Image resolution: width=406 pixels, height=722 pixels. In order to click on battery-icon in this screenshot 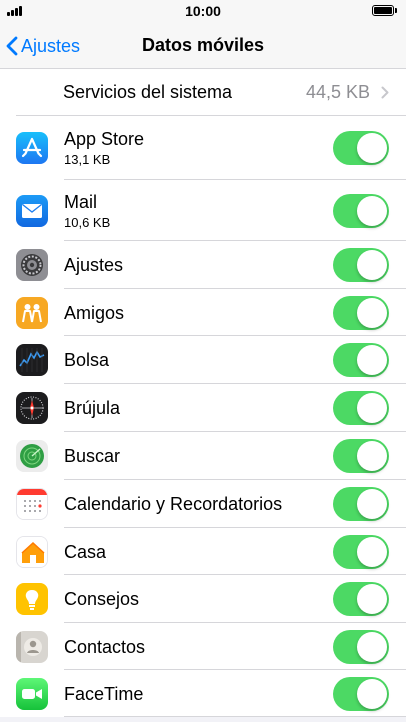, I will do `click(385, 10)`.